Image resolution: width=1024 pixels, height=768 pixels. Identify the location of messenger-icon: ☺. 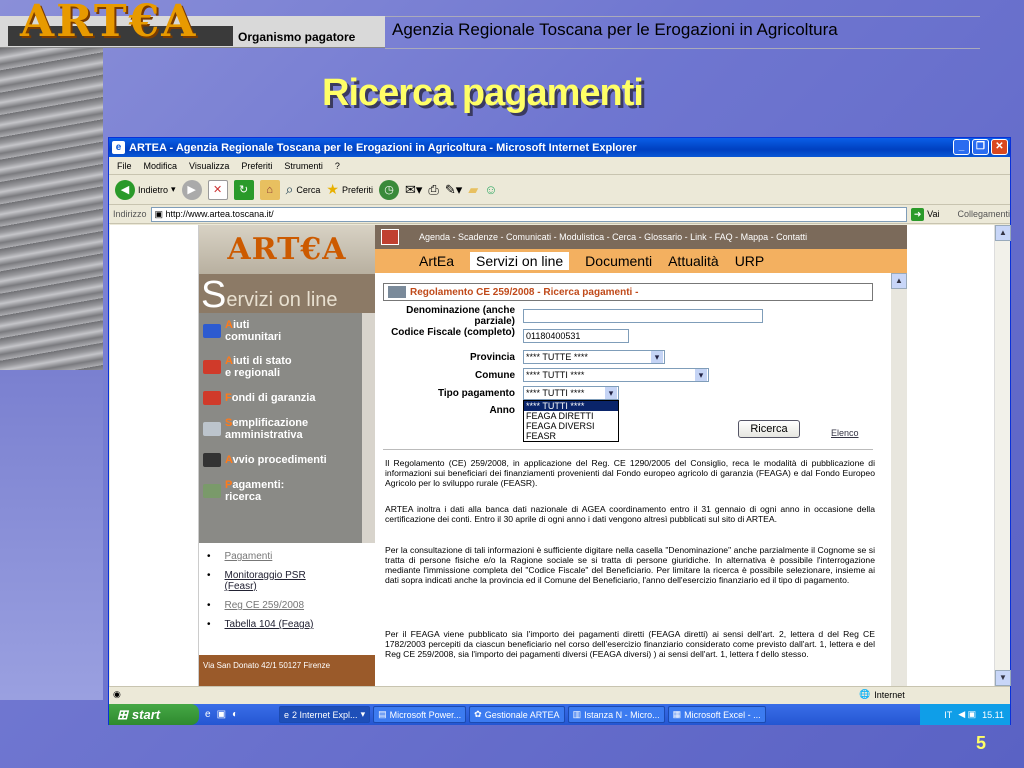
(490, 189).